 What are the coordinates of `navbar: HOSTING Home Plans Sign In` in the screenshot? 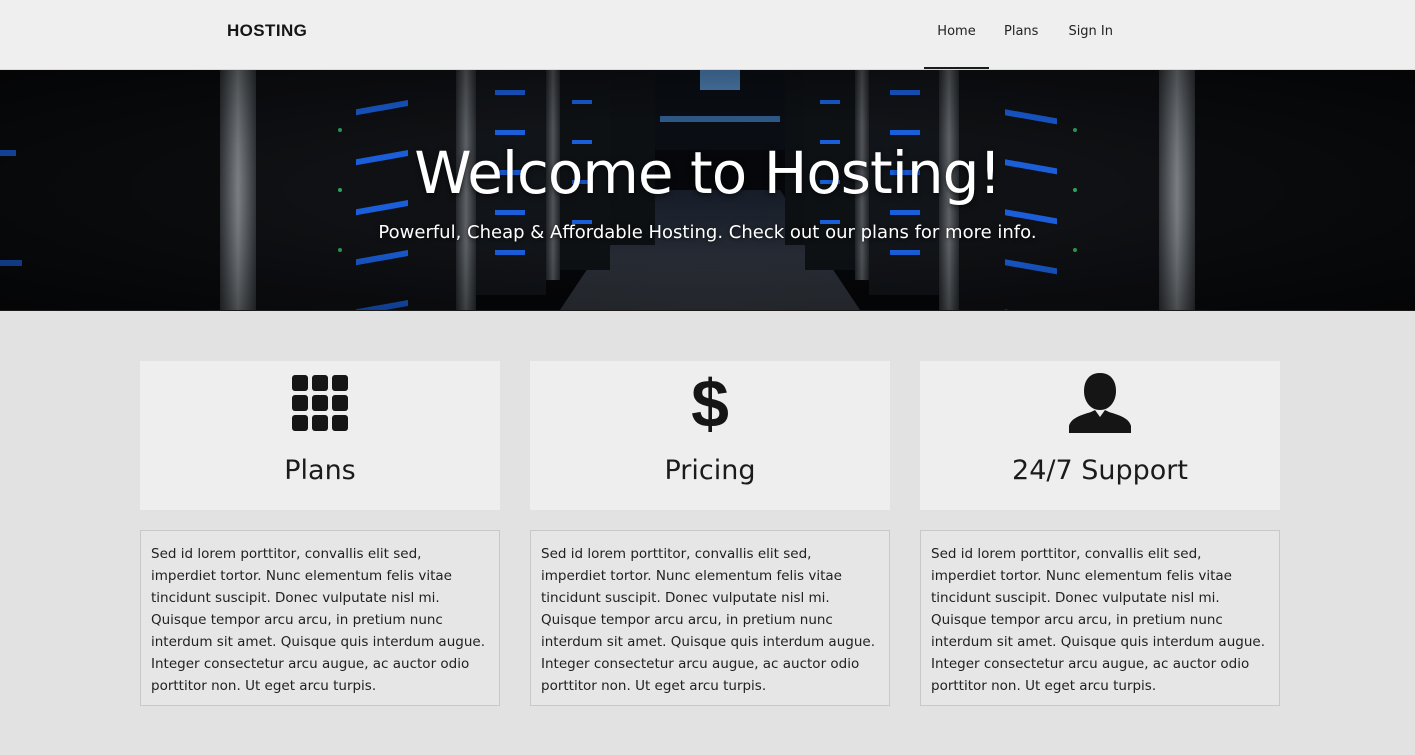 It's located at (707, 35).